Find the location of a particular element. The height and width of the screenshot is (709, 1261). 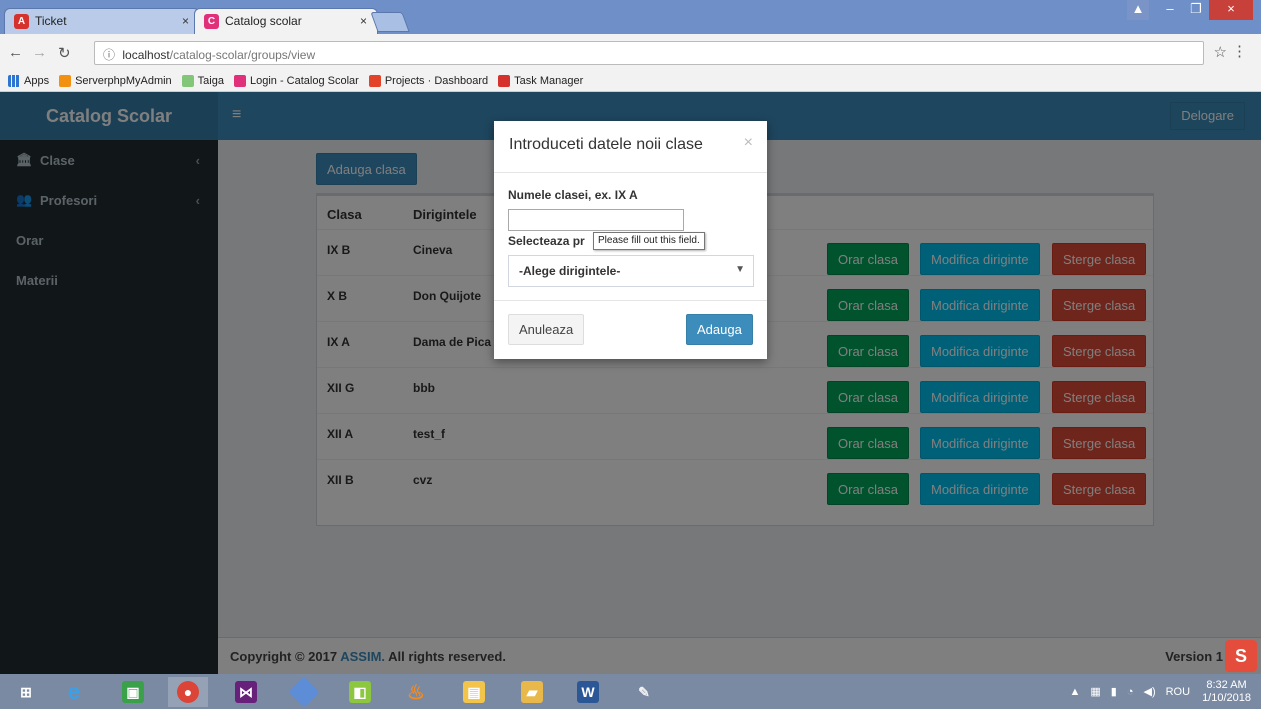

clock-date: 1/10/2018 is located at coordinates (1226, 697).